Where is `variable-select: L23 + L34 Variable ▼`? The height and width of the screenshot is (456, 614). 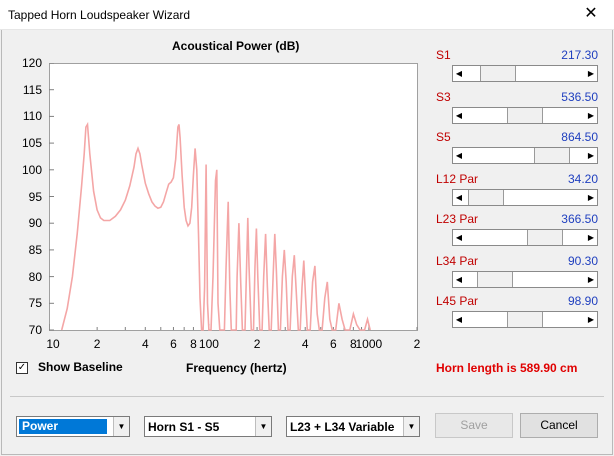
variable-select: L23 + L34 Variable ▼ is located at coordinates (353, 426).